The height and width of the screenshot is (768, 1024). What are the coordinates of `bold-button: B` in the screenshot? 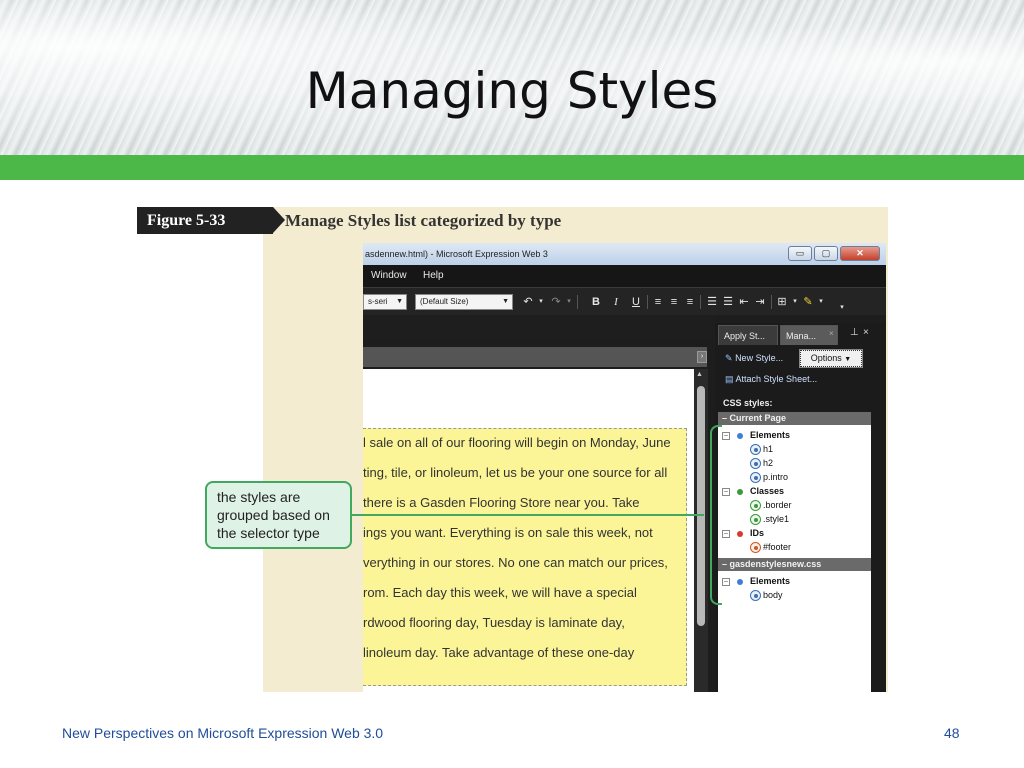 It's located at (596, 302).